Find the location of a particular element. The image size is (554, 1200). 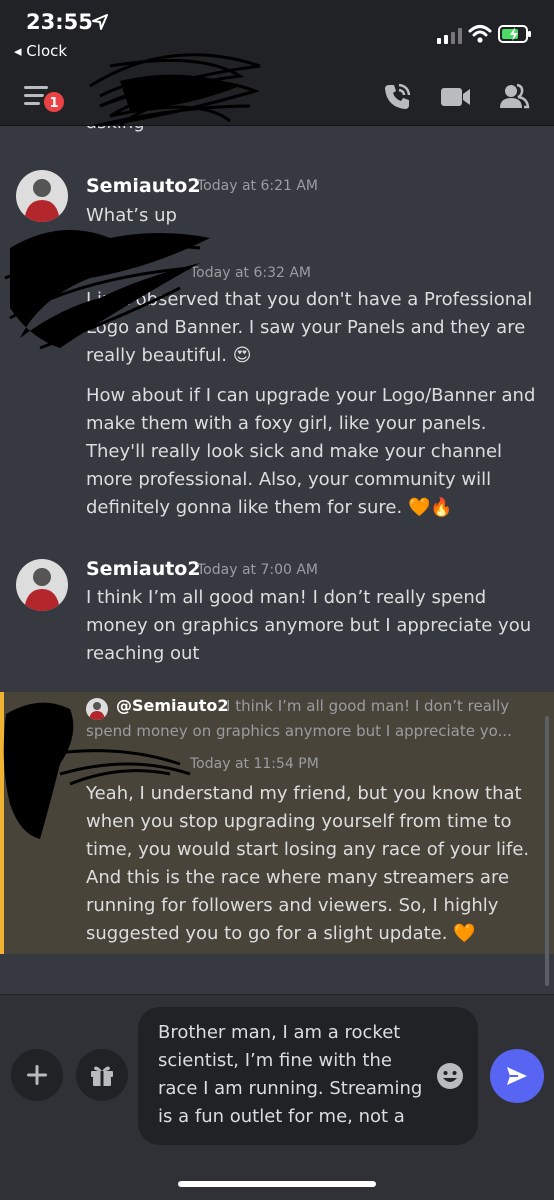

add-attachment-button is located at coordinates (37, 1075).